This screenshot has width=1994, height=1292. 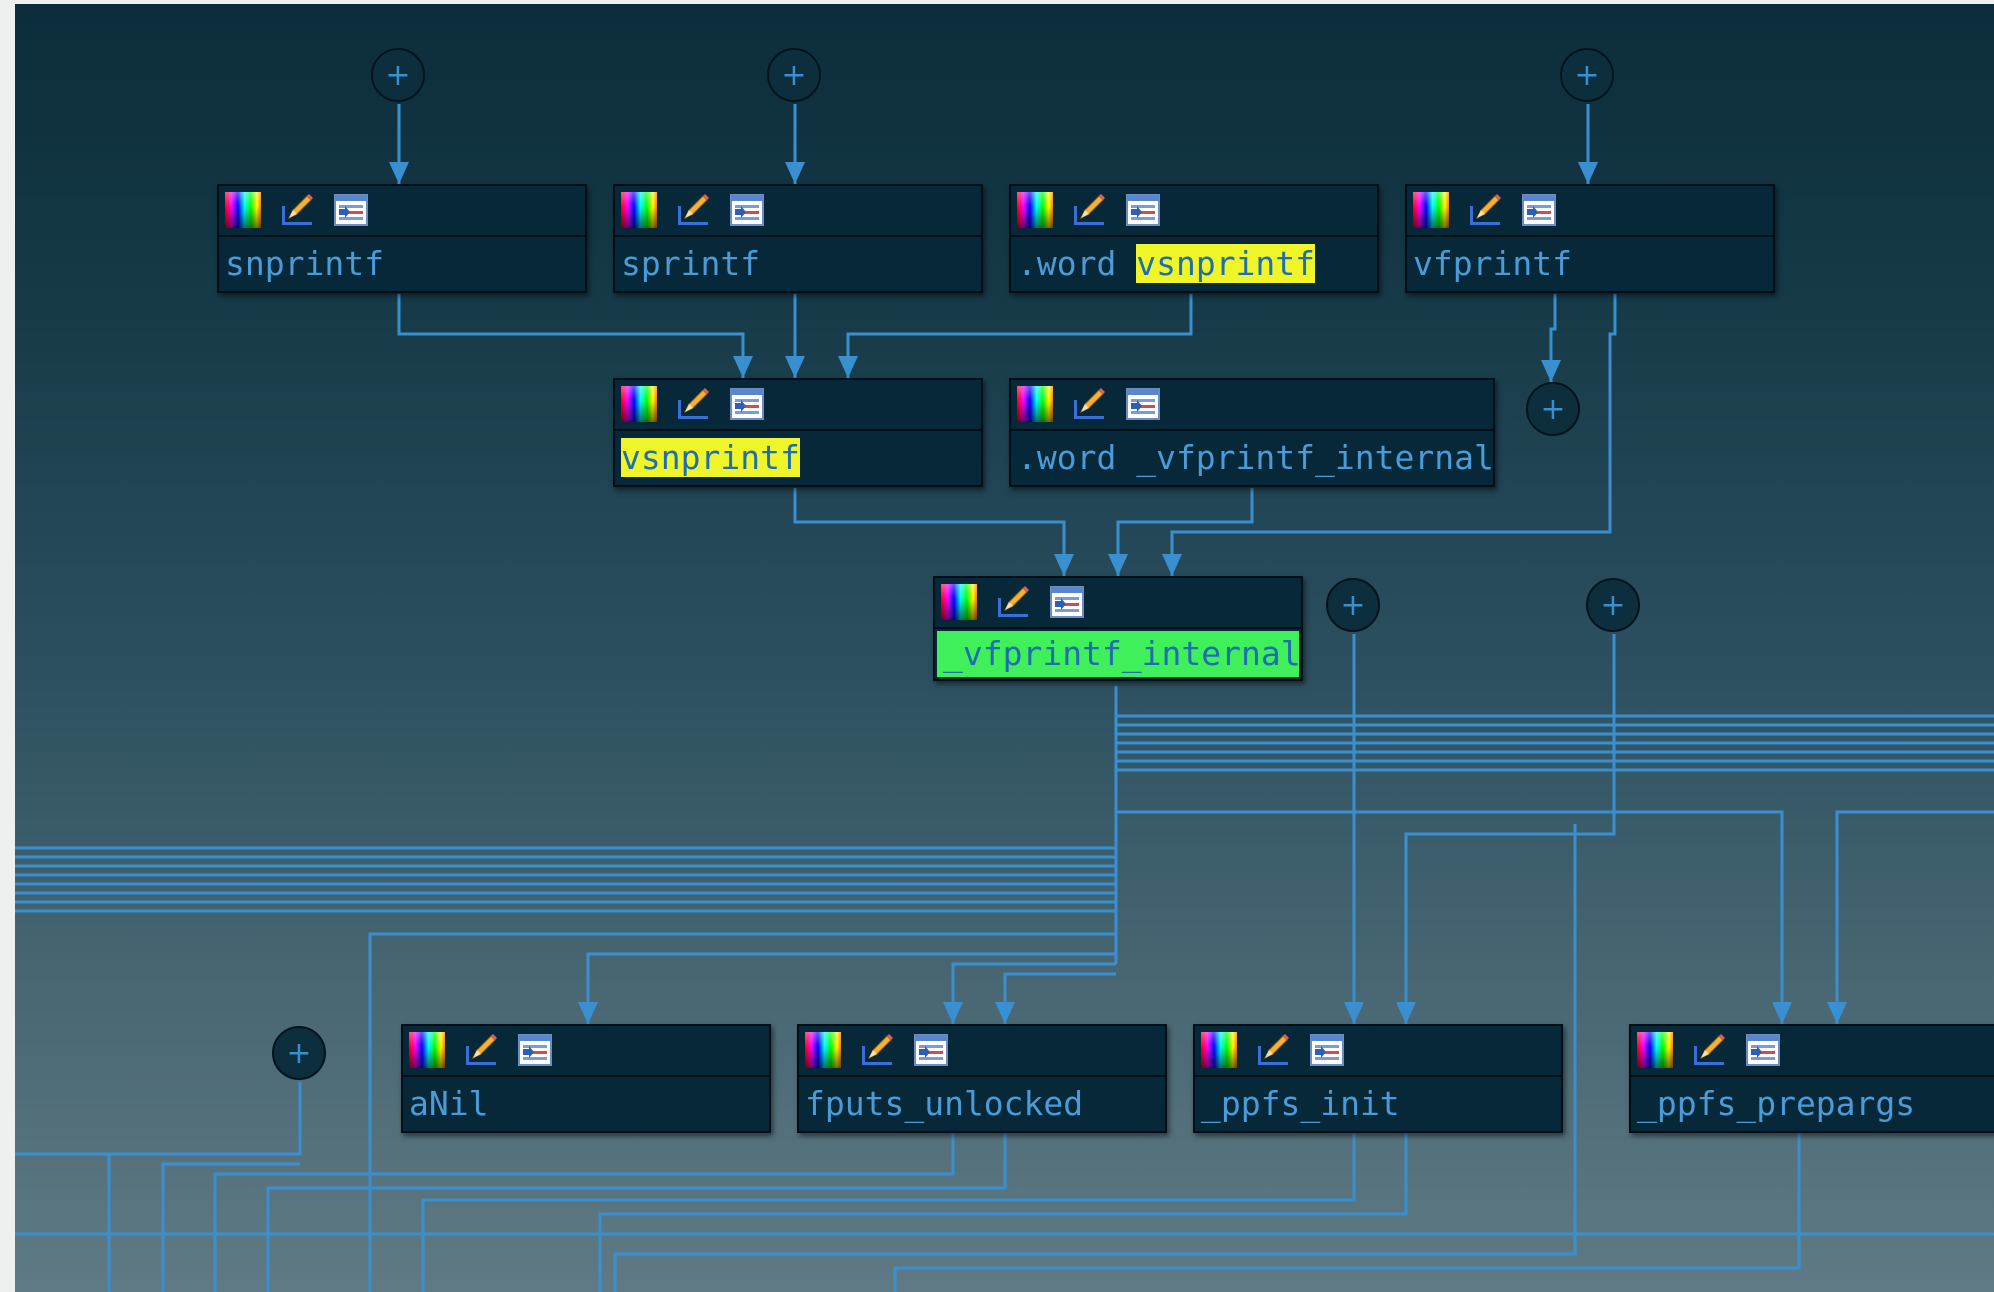 I want to click on node-label: fputs_unlocked, so click(x=982, y=1104).